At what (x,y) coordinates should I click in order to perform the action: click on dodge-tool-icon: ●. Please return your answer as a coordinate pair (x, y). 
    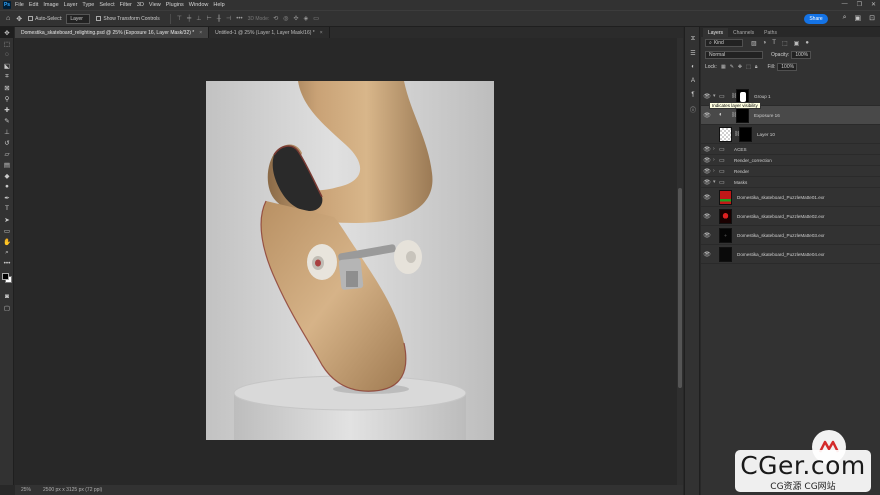
    Looking at the image, I should click on (7, 186).